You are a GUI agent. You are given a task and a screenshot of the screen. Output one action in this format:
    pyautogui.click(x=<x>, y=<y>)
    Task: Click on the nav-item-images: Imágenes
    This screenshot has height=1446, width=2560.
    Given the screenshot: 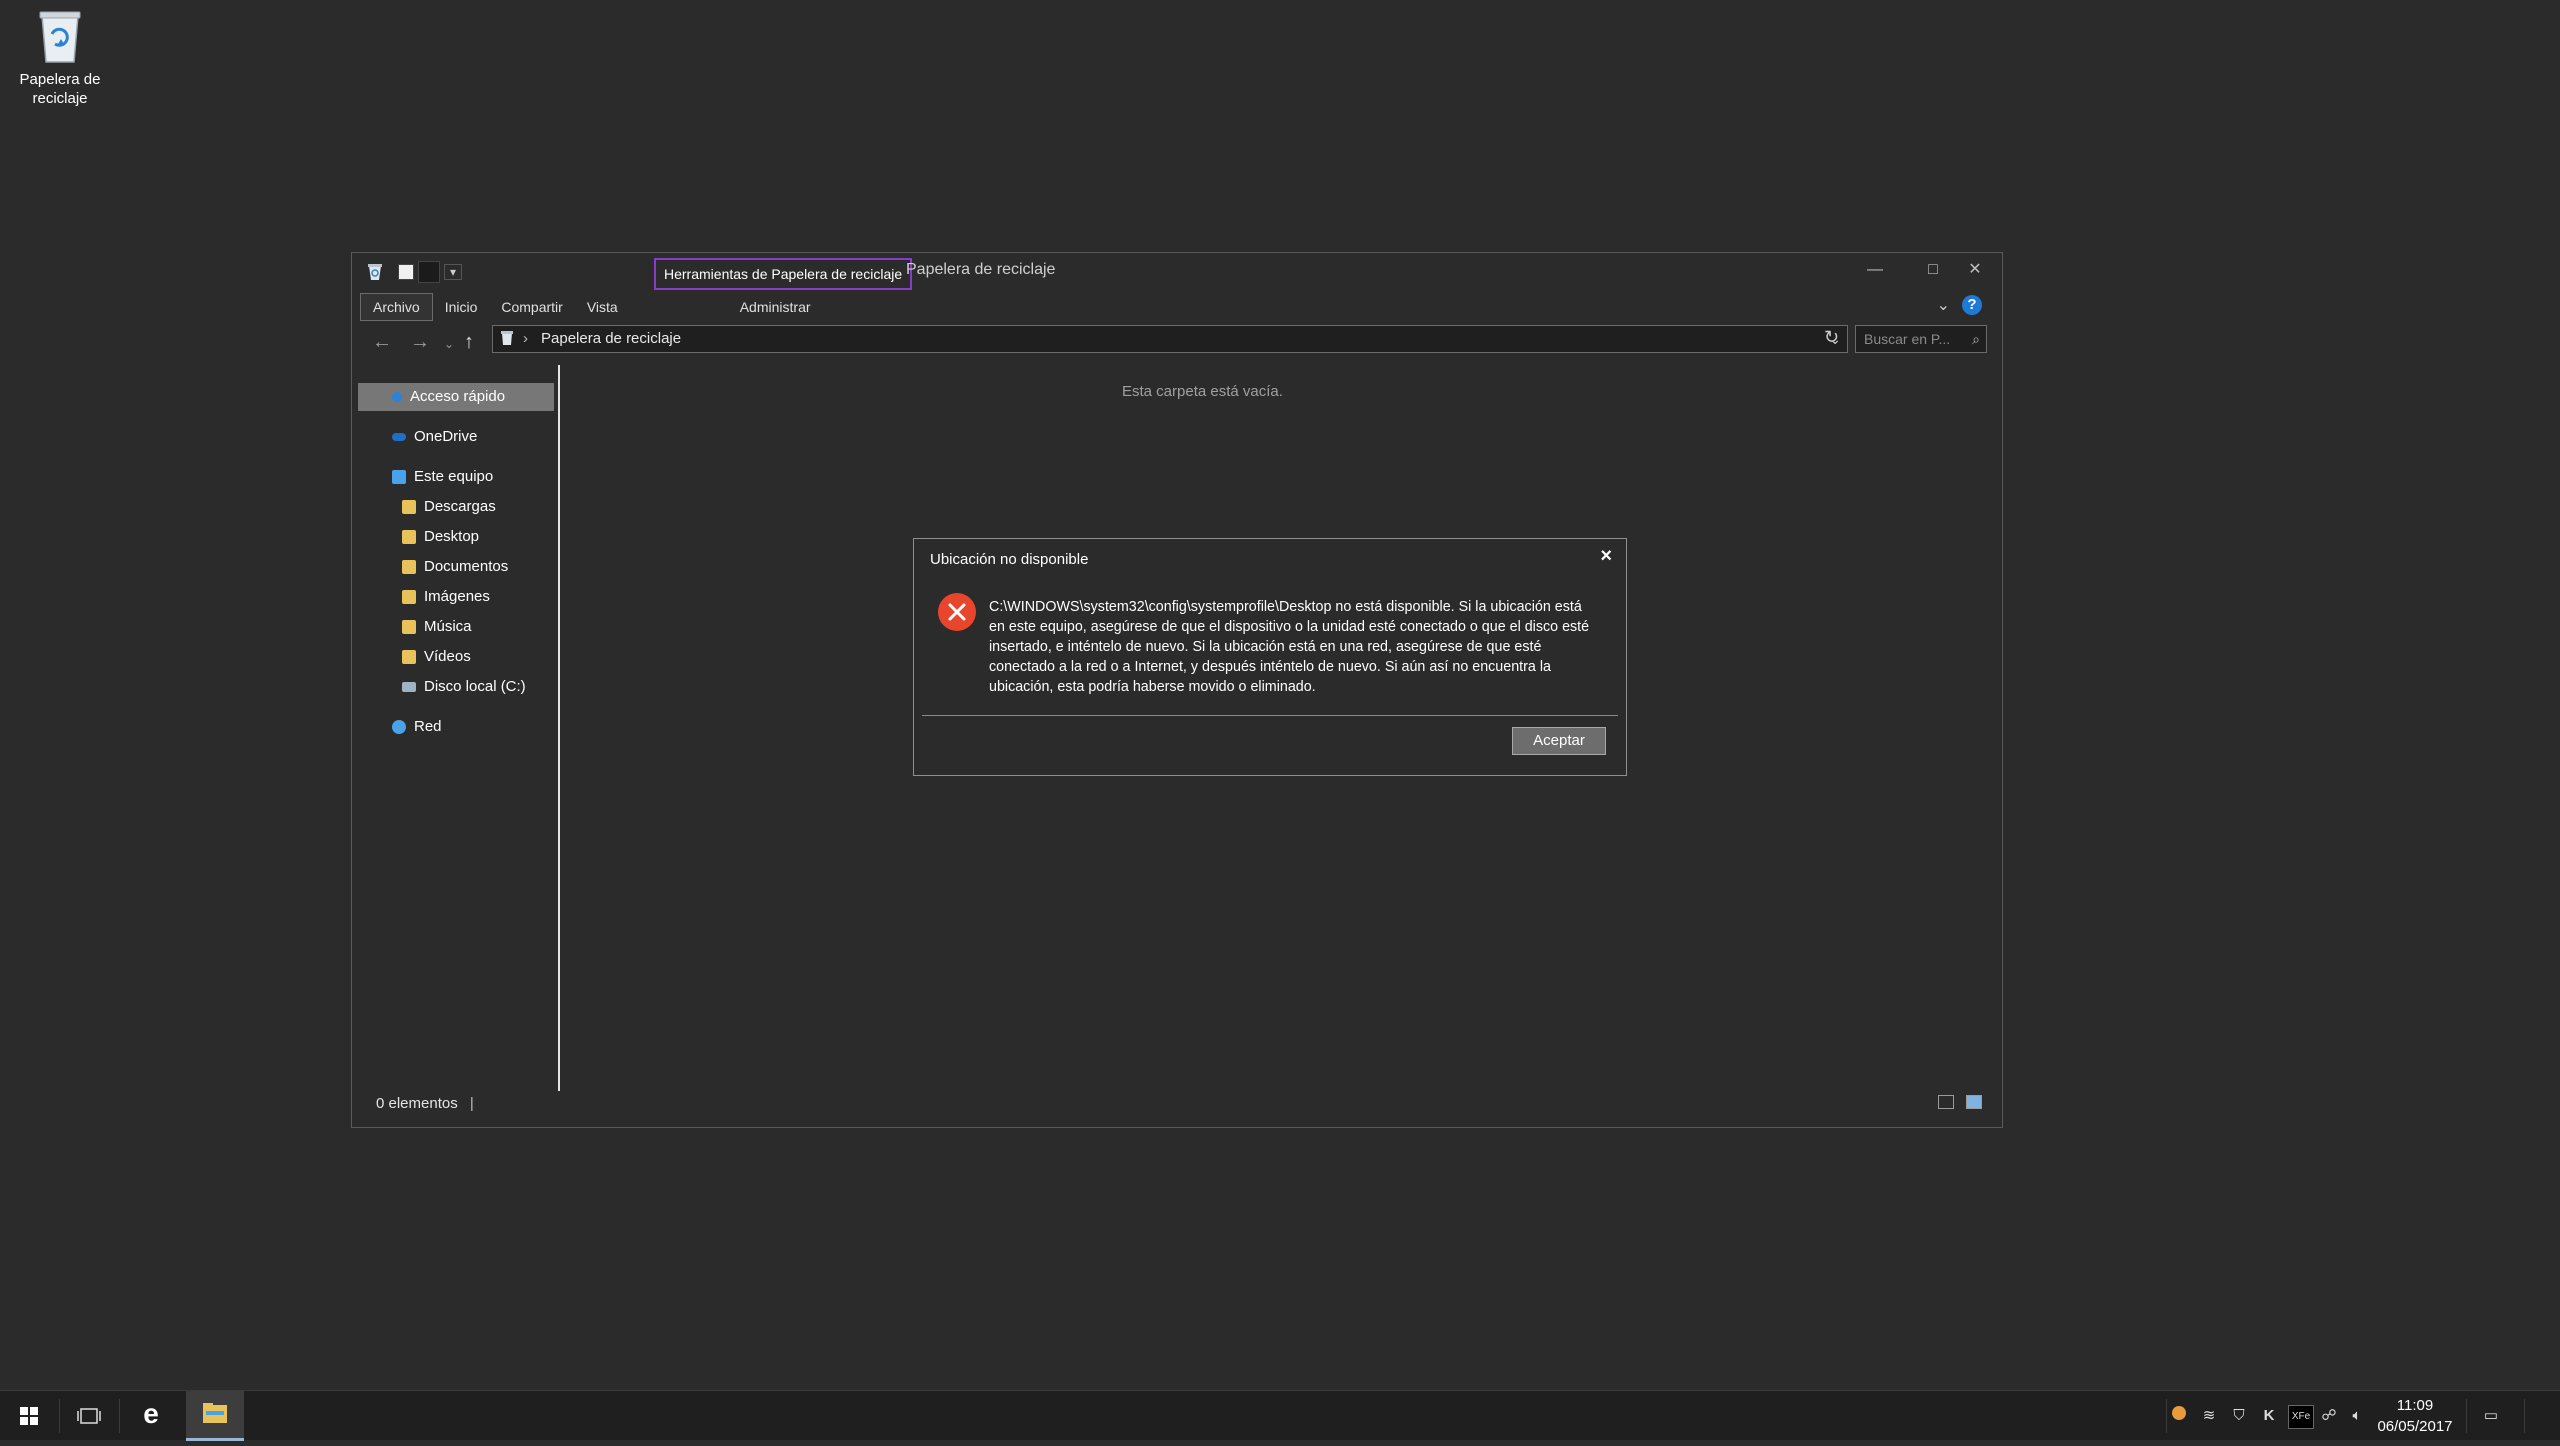 What is the action you would take?
    pyautogui.click(x=456, y=597)
    